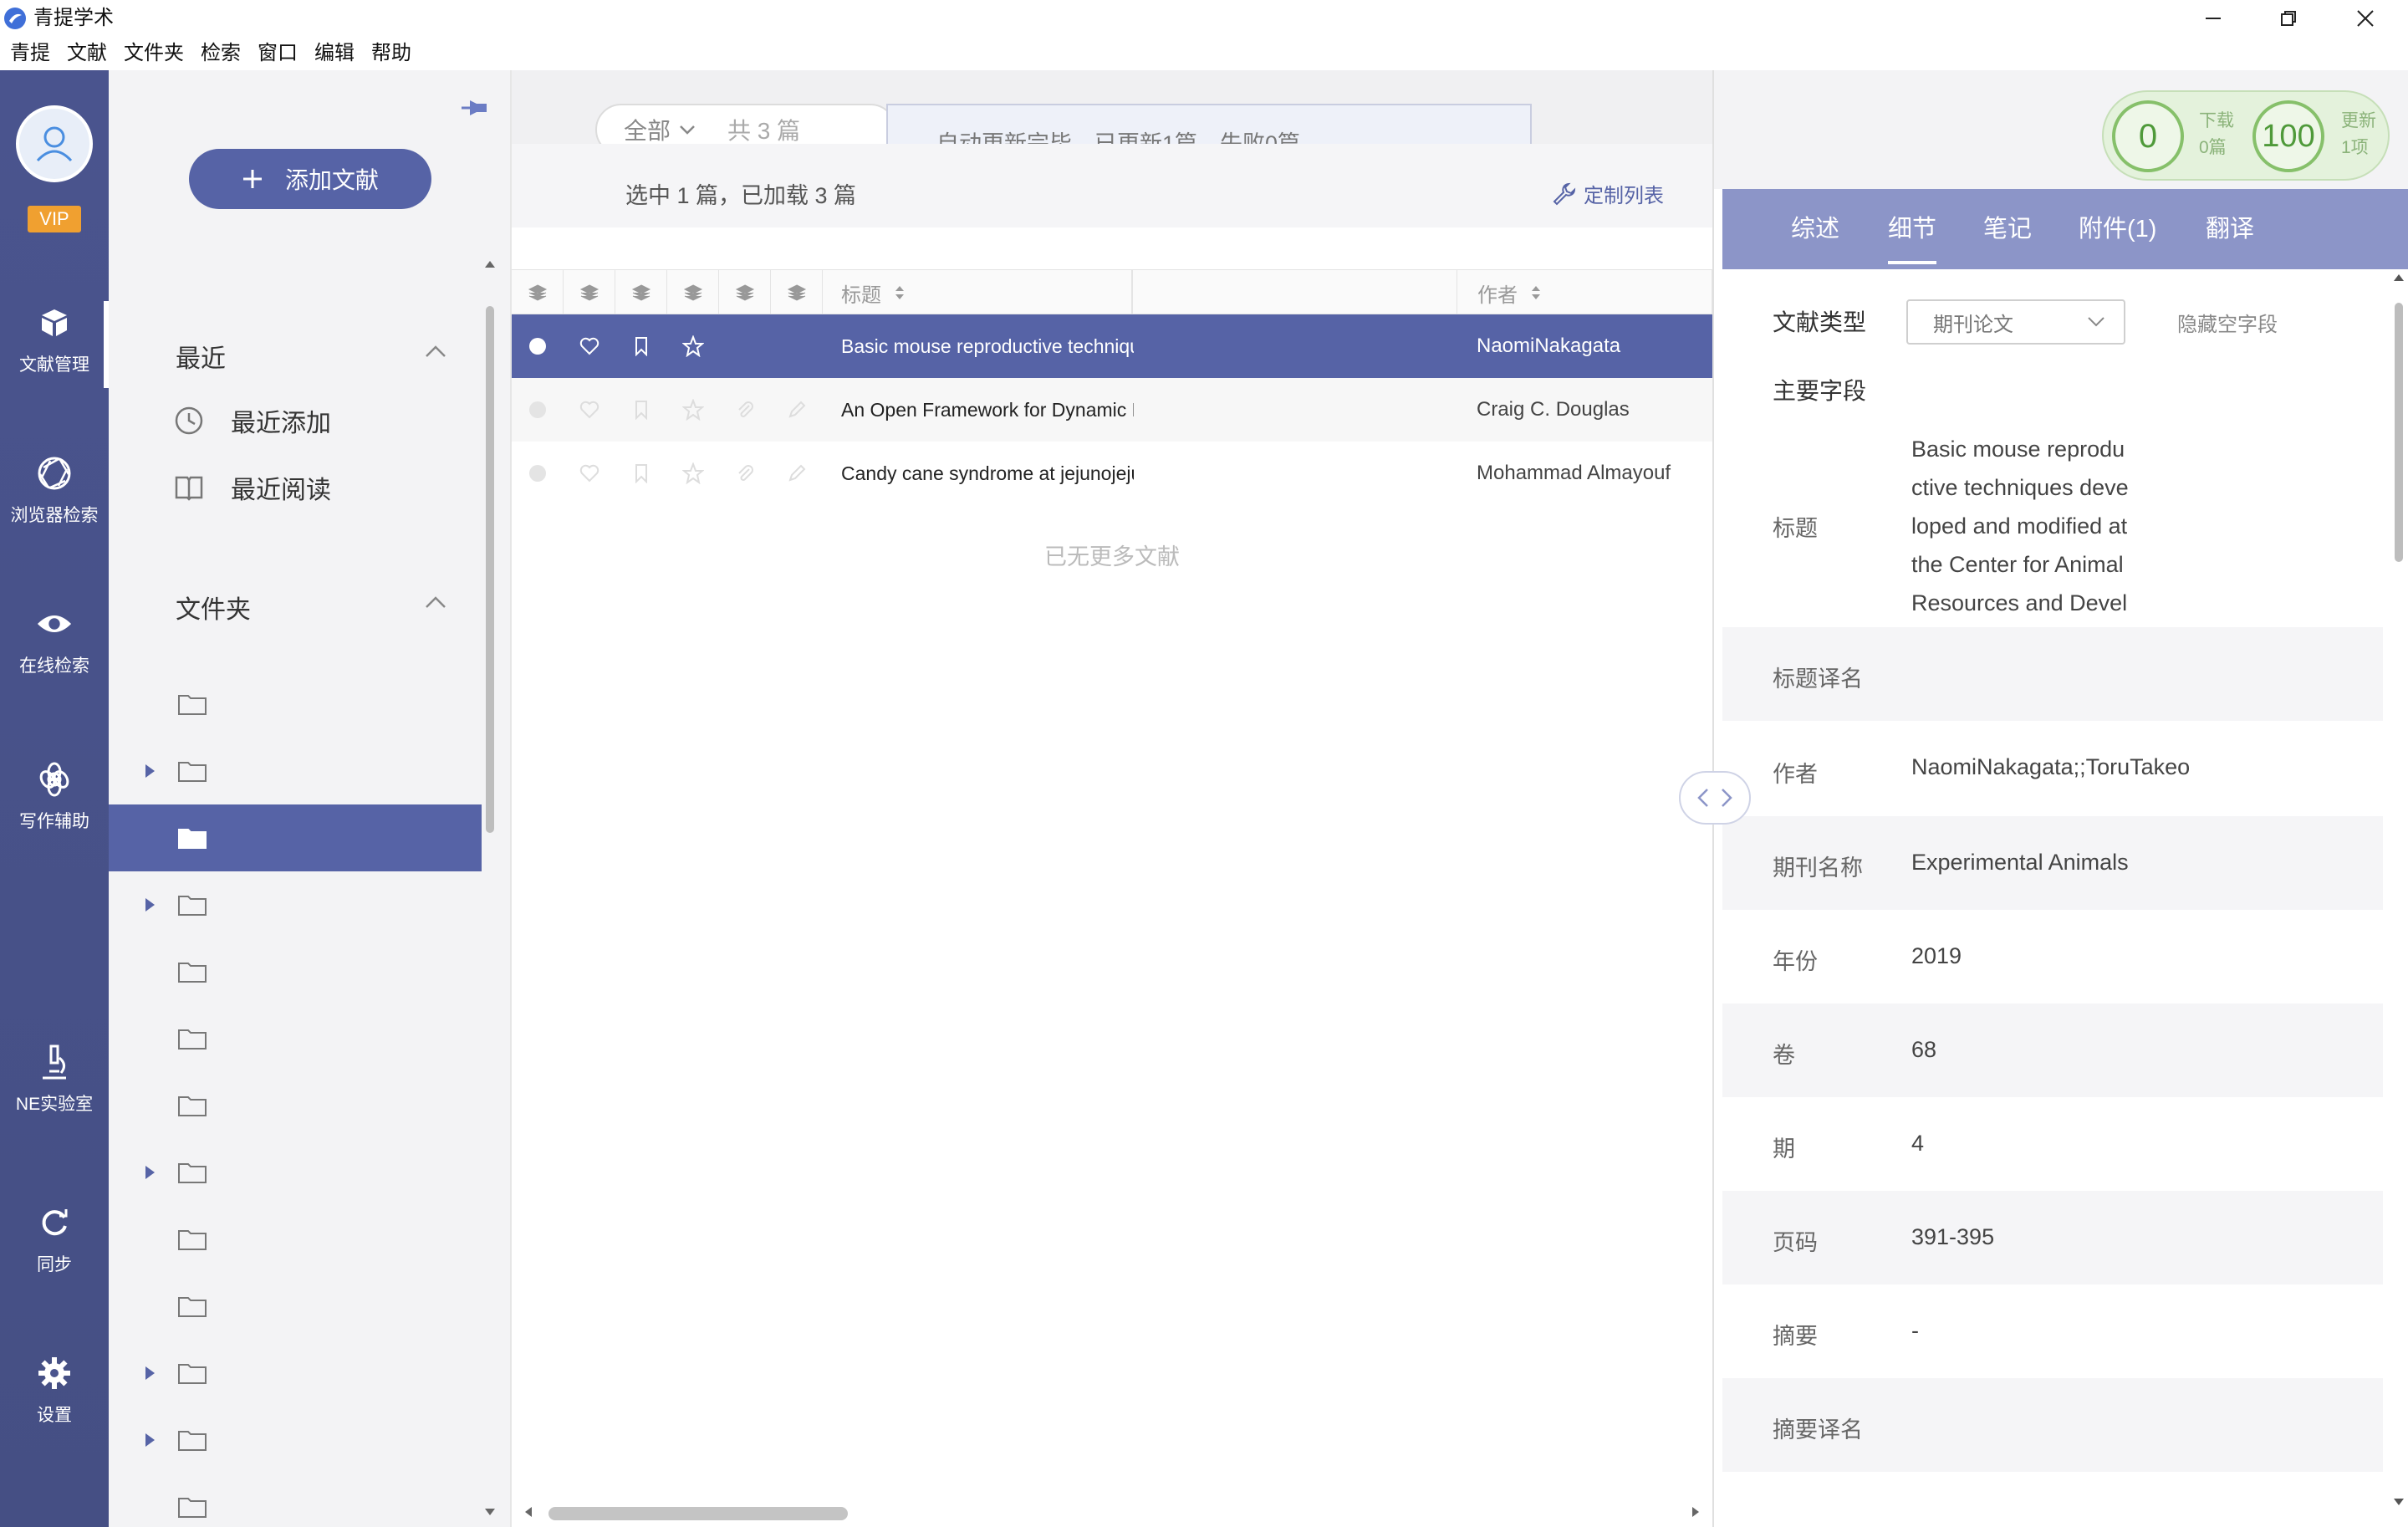  Describe the element at coordinates (2288, 136) in the screenshot. I see `update-count: 100` at that location.